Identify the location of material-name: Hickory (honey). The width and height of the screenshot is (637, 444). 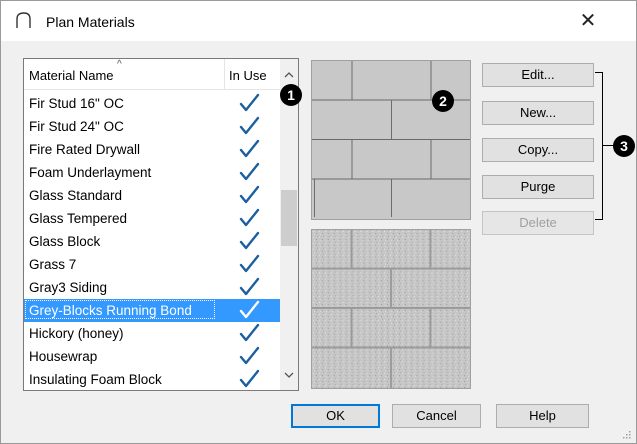
(76, 333).